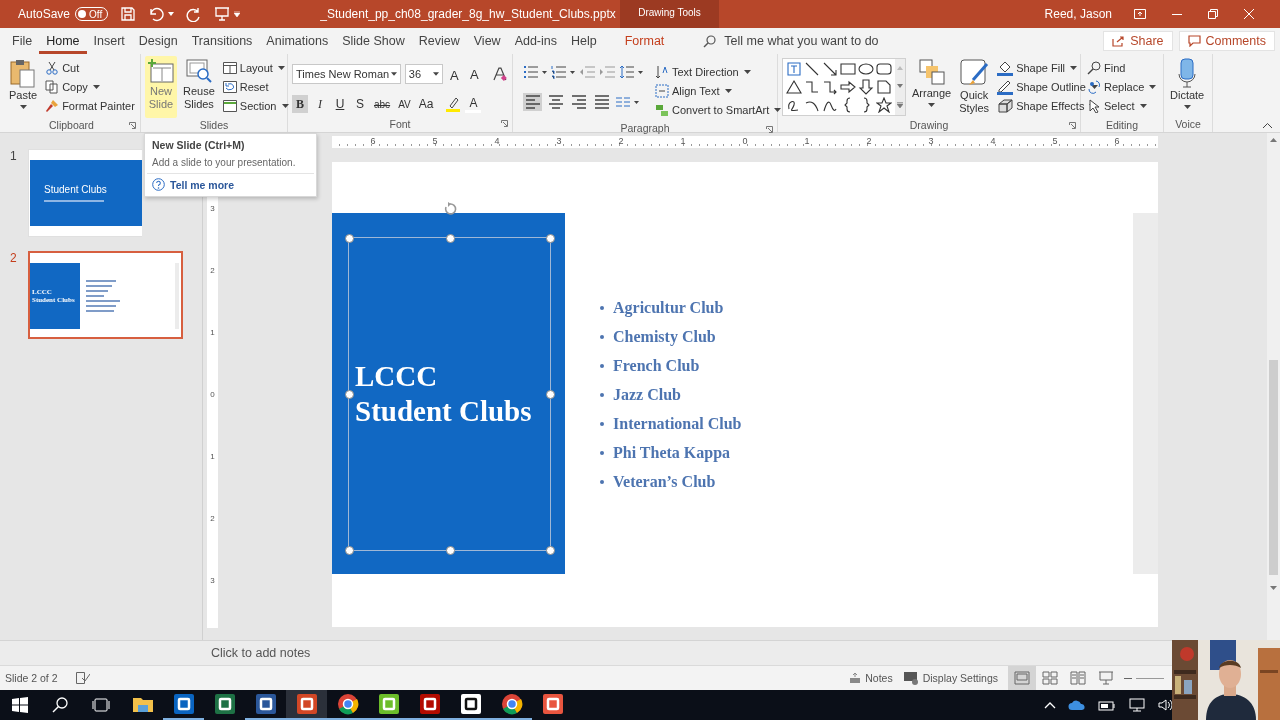 This screenshot has height=720, width=1280. Describe the element at coordinates (1122, 86) in the screenshot. I see `replace-button: Replace` at that location.